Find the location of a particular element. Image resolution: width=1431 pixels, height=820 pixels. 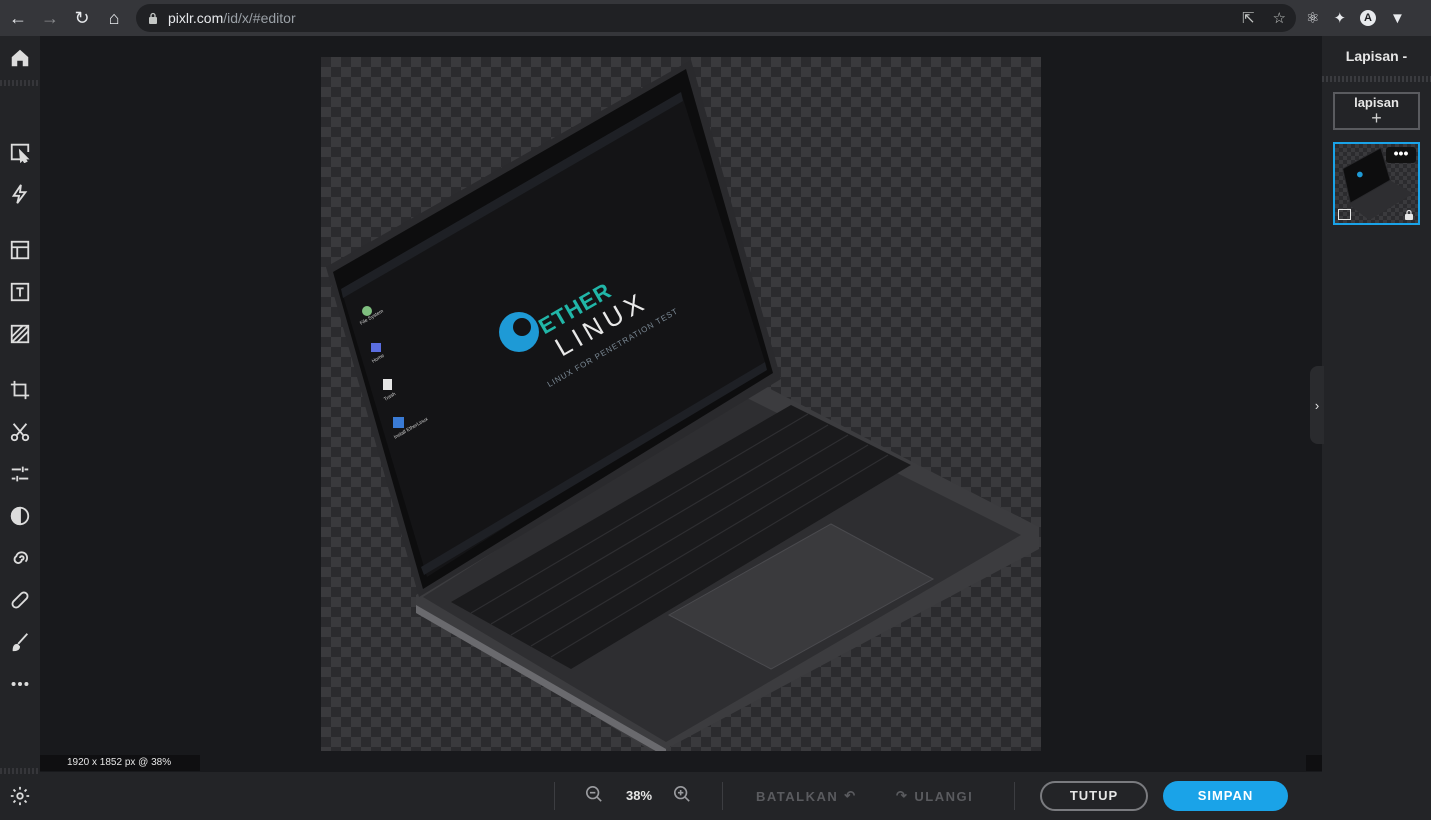

left-toolbar is located at coordinates (20, 428).